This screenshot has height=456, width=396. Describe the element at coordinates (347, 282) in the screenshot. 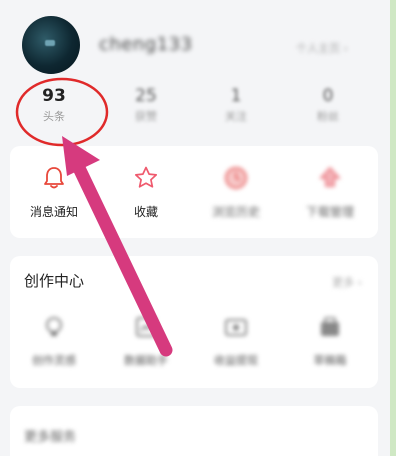

I see `creation-more-link: 更多 ›` at that location.